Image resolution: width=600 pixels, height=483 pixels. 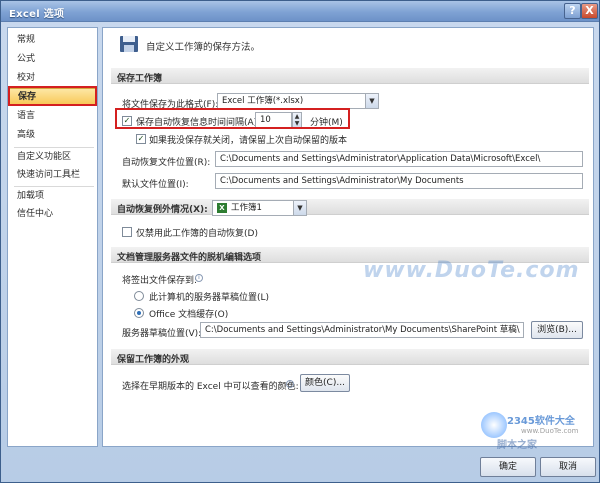 I want to click on colors-label: 选择在早期版本的 Excel 中可以查看的颜色:, so click(x=210, y=387).